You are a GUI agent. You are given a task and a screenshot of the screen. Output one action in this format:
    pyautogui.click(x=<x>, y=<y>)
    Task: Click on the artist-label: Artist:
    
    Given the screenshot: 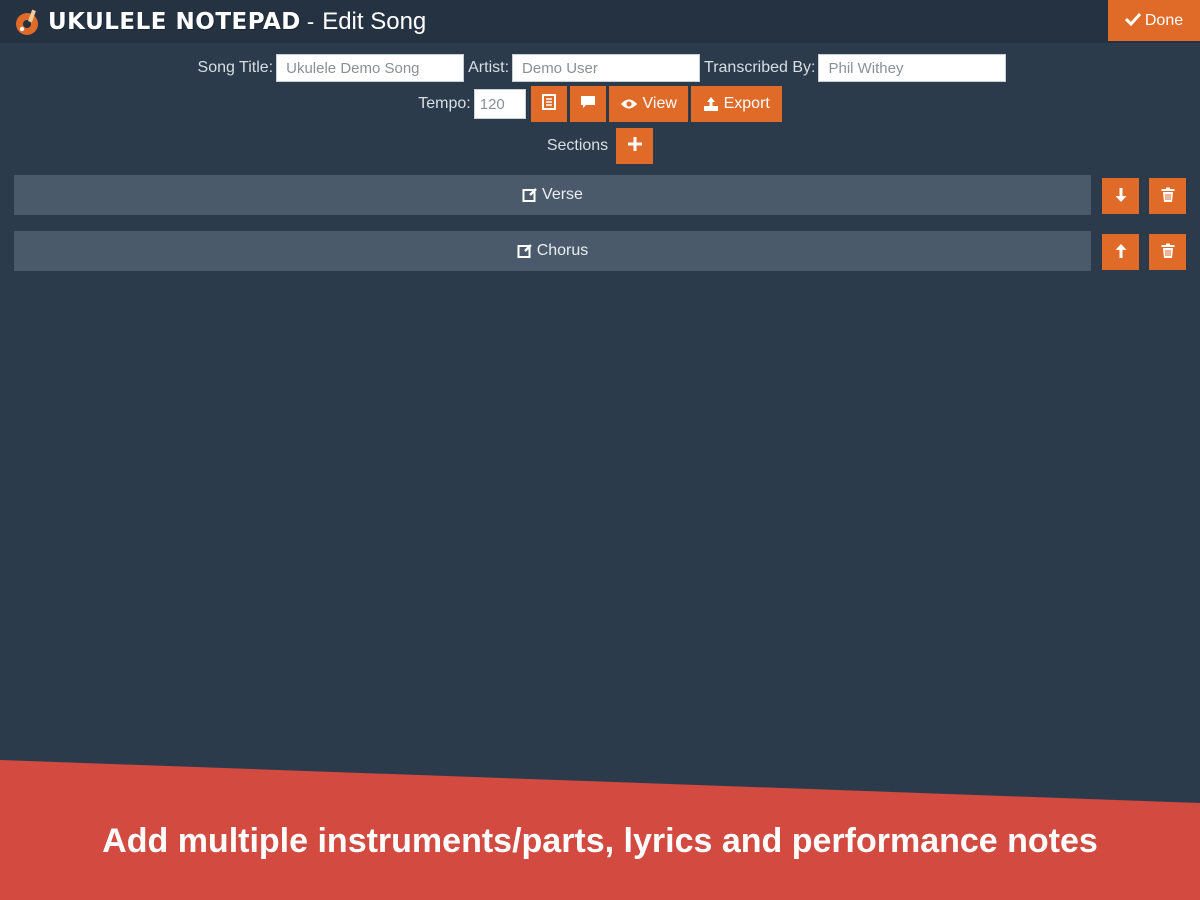 What is the action you would take?
    pyautogui.click(x=489, y=67)
    